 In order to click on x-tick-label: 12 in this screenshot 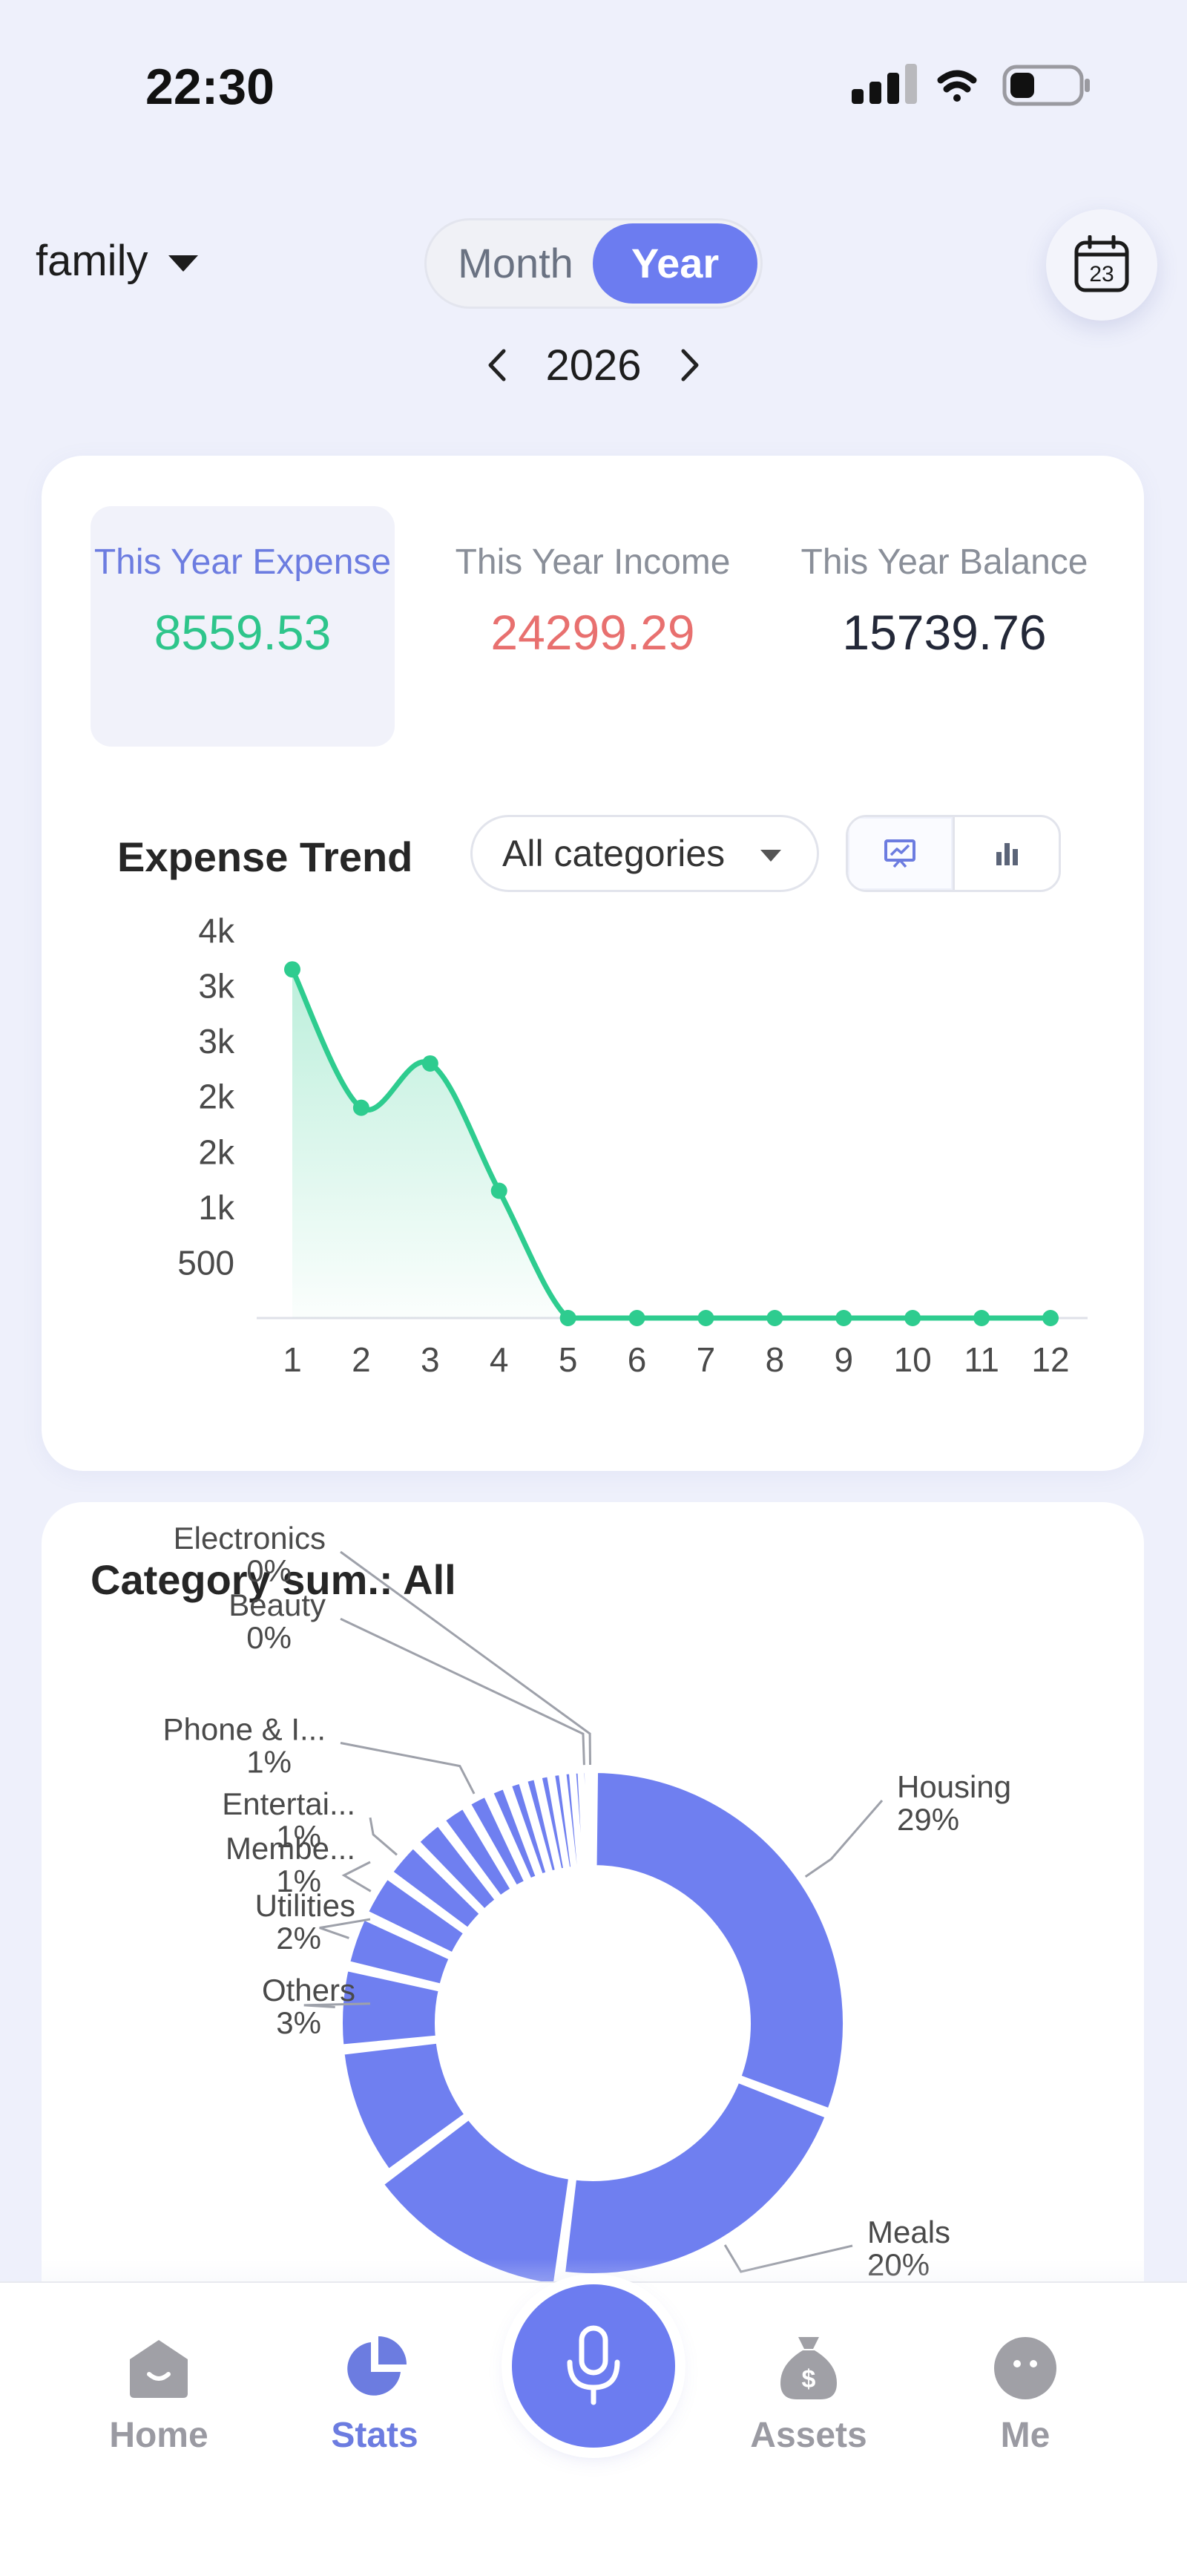, I will do `click(1050, 1359)`.